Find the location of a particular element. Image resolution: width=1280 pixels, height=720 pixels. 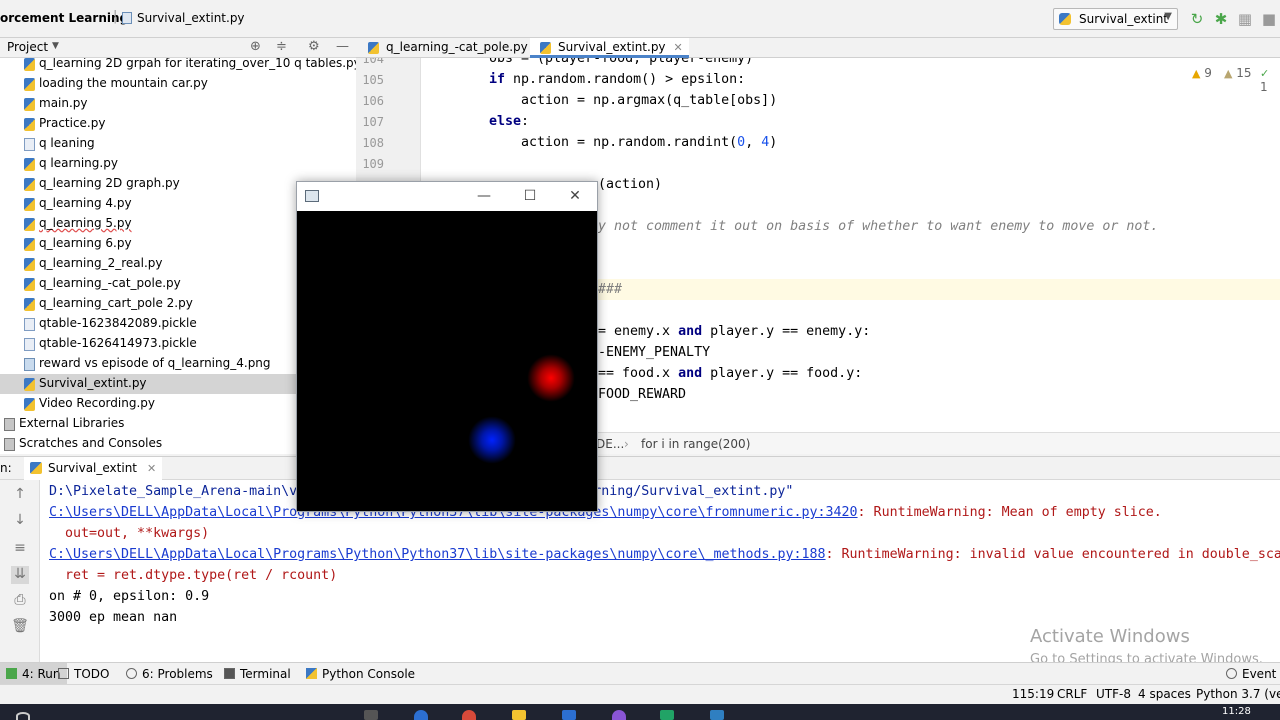

taskbar-app-icon is located at coordinates (371, 715).